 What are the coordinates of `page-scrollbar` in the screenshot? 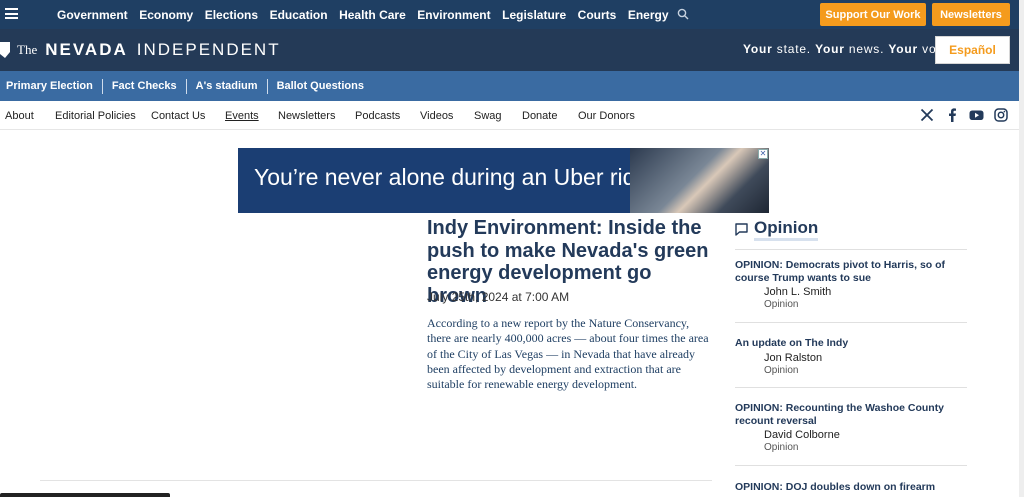 It's located at (1021, 248).